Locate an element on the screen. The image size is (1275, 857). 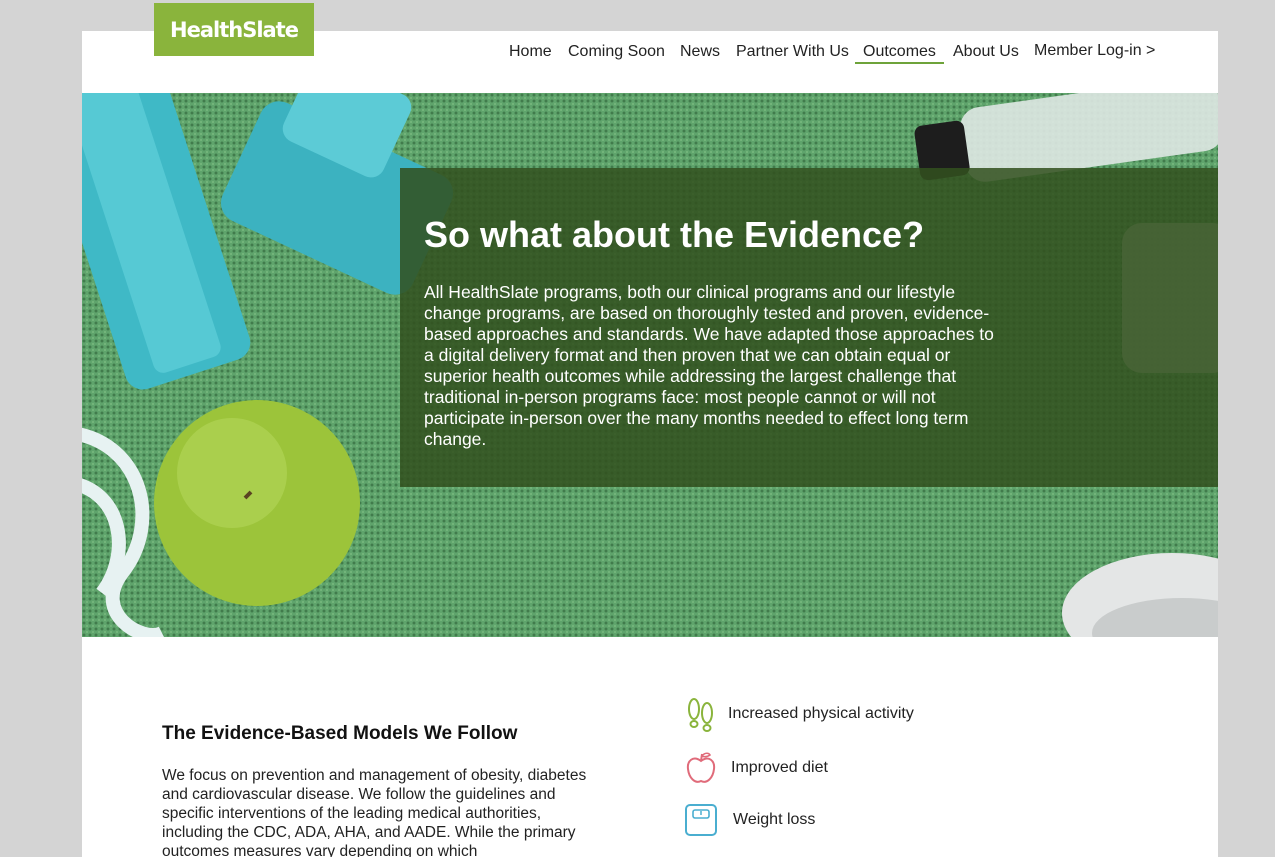
logo-text: HealthSlate is located at coordinates (234, 29).